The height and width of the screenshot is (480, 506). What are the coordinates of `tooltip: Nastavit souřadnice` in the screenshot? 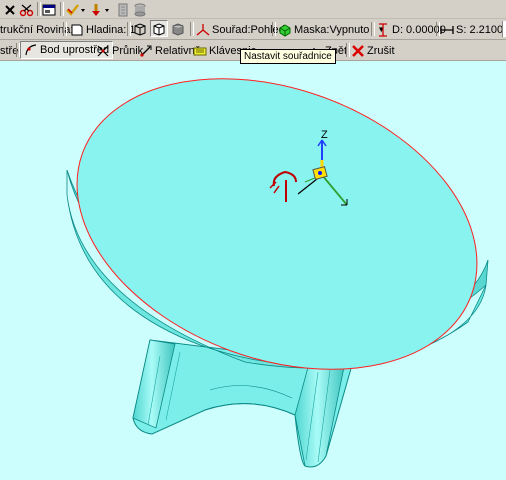 It's located at (288, 56).